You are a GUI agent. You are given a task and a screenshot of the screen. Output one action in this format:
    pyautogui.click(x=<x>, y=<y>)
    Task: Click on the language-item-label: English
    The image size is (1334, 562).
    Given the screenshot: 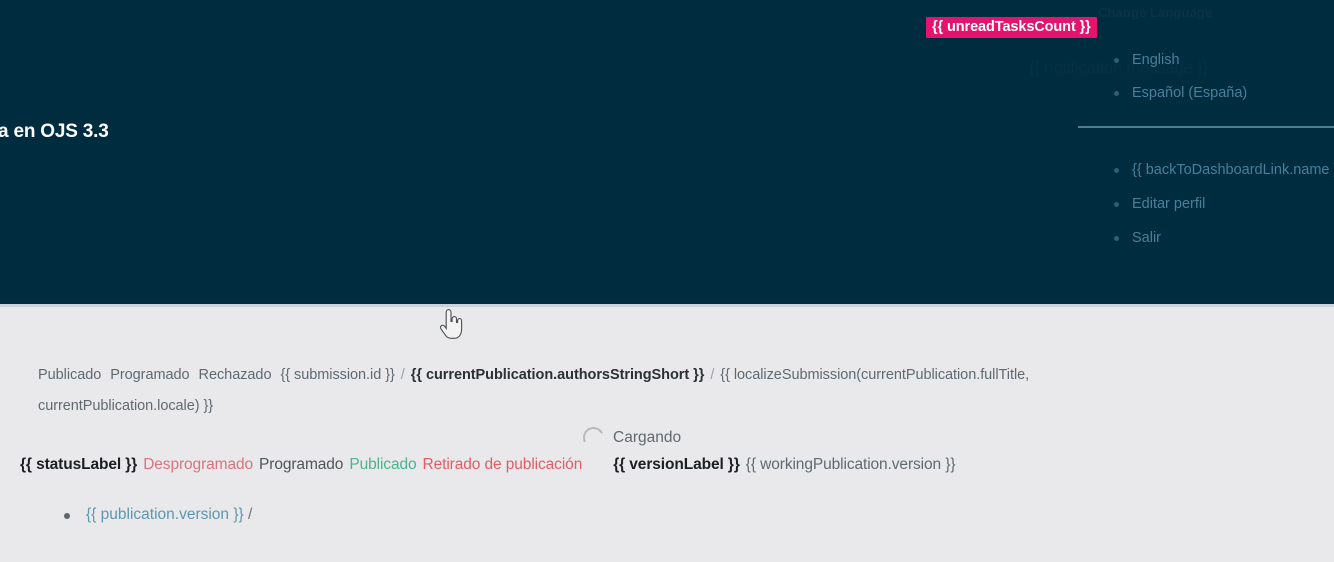 What is the action you would take?
    pyautogui.click(x=1156, y=60)
    